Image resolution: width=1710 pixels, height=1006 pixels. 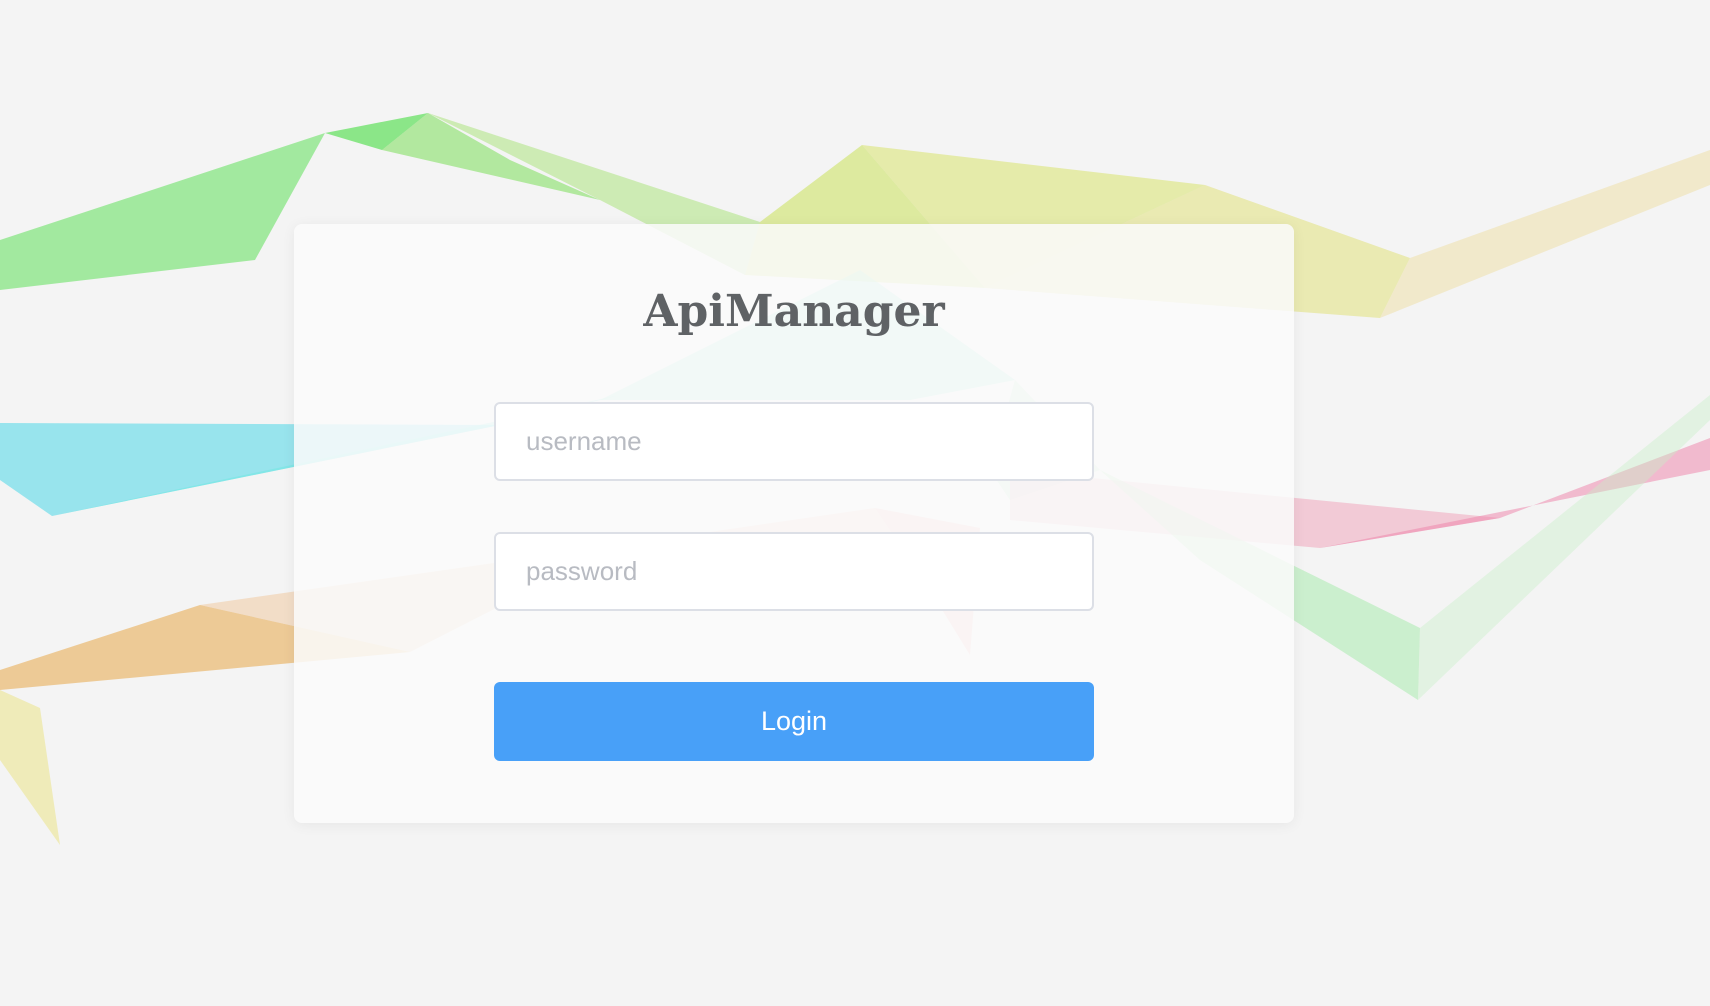 I want to click on mint-ribbon-segment, so click(x=1564, y=547).